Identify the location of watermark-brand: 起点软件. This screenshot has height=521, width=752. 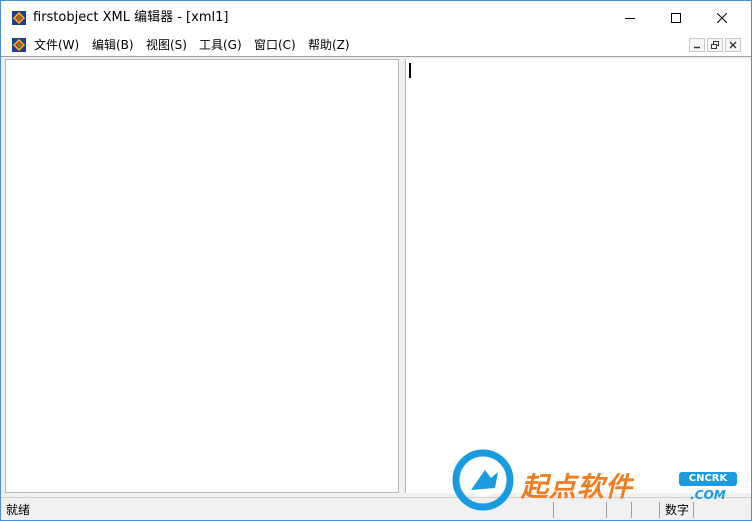
(577, 487).